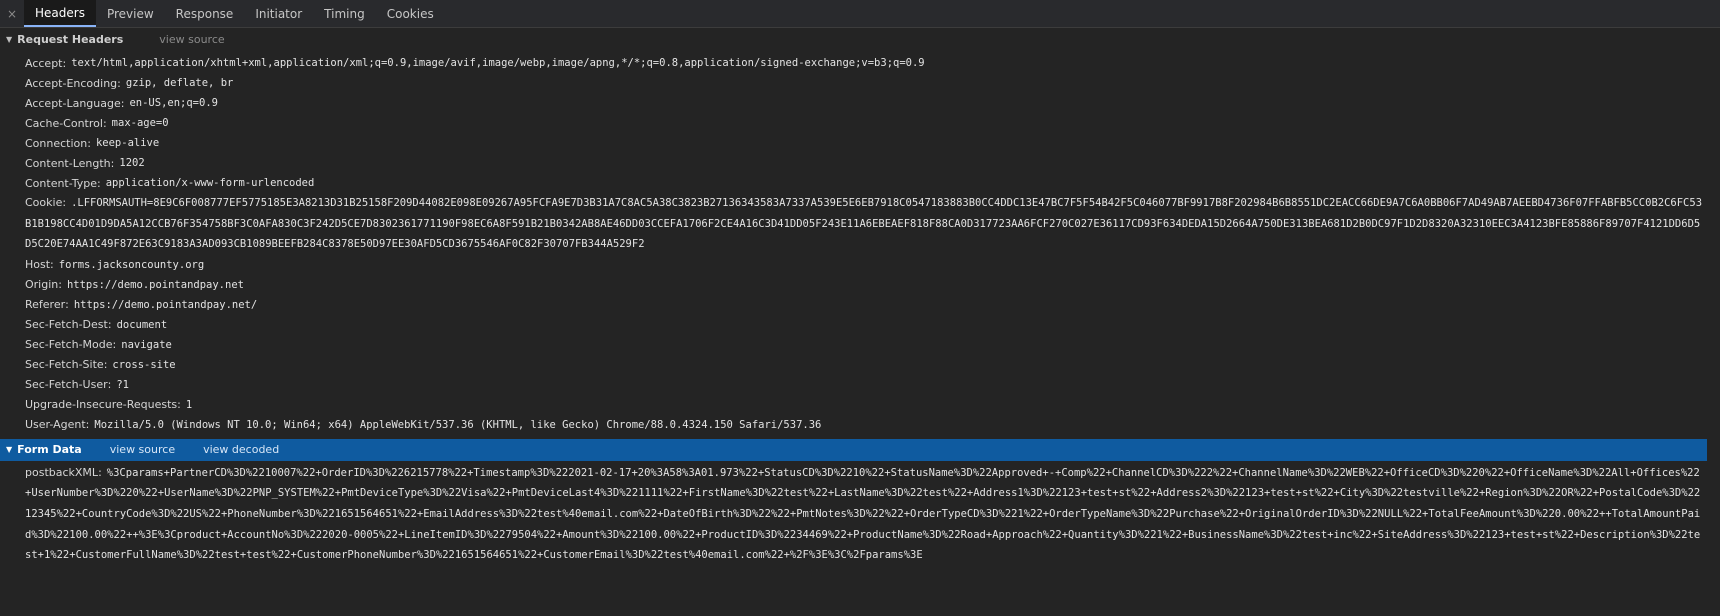  Describe the element at coordinates (73, 103) in the screenshot. I see `header-name: Accept-Language` at that location.